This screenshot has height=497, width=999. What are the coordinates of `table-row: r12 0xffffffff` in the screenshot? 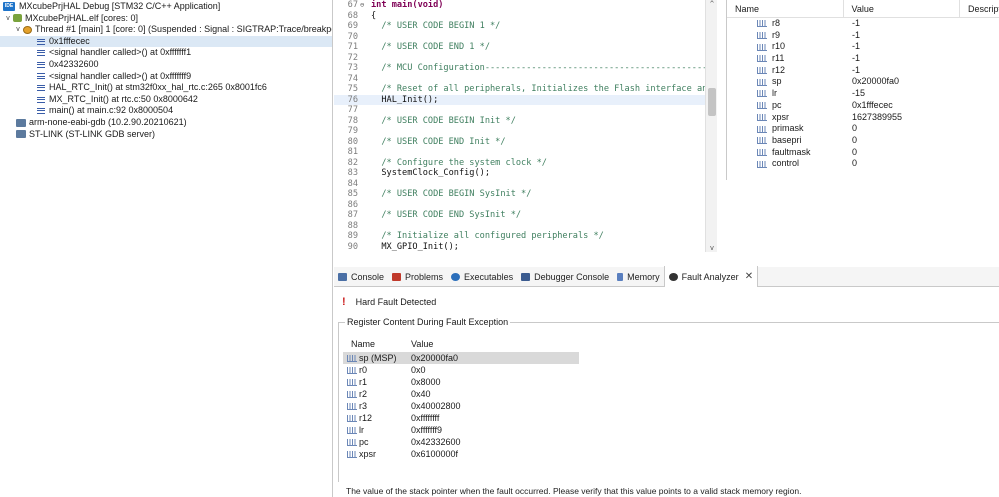 It's located at (461, 418).